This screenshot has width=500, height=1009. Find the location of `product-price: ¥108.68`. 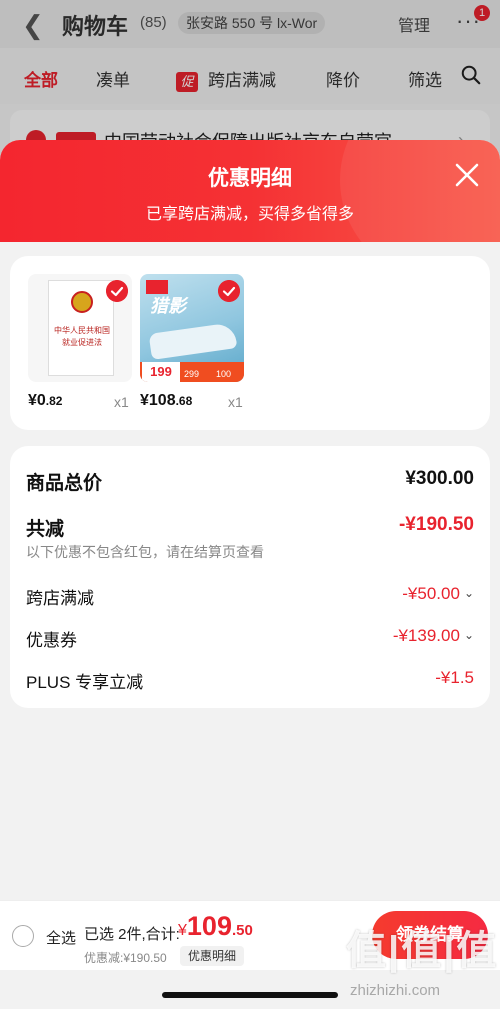

product-price: ¥108.68 is located at coordinates (166, 400).